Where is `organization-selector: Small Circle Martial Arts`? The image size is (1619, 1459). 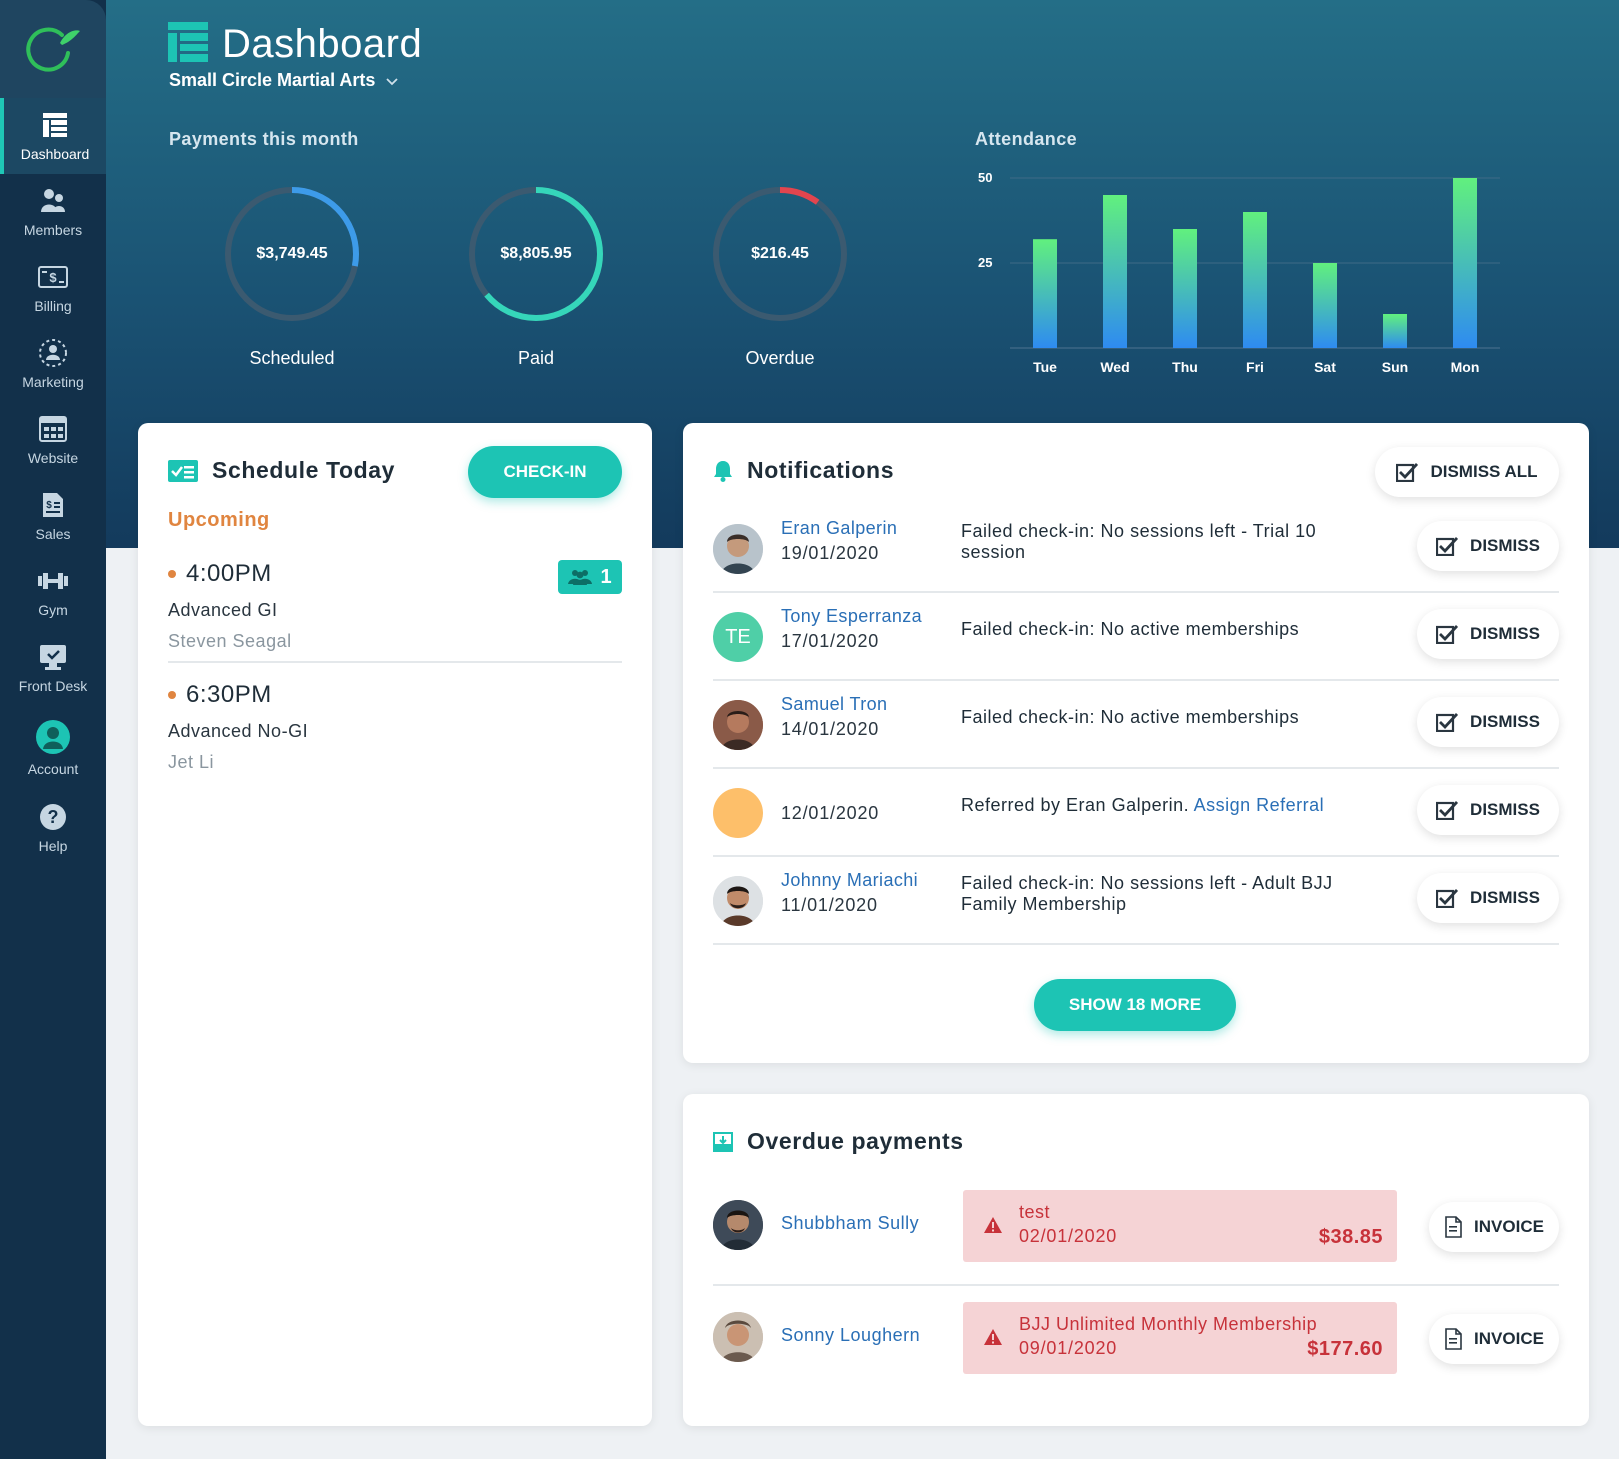 organization-selector: Small Circle Martial Arts is located at coordinates (284, 80).